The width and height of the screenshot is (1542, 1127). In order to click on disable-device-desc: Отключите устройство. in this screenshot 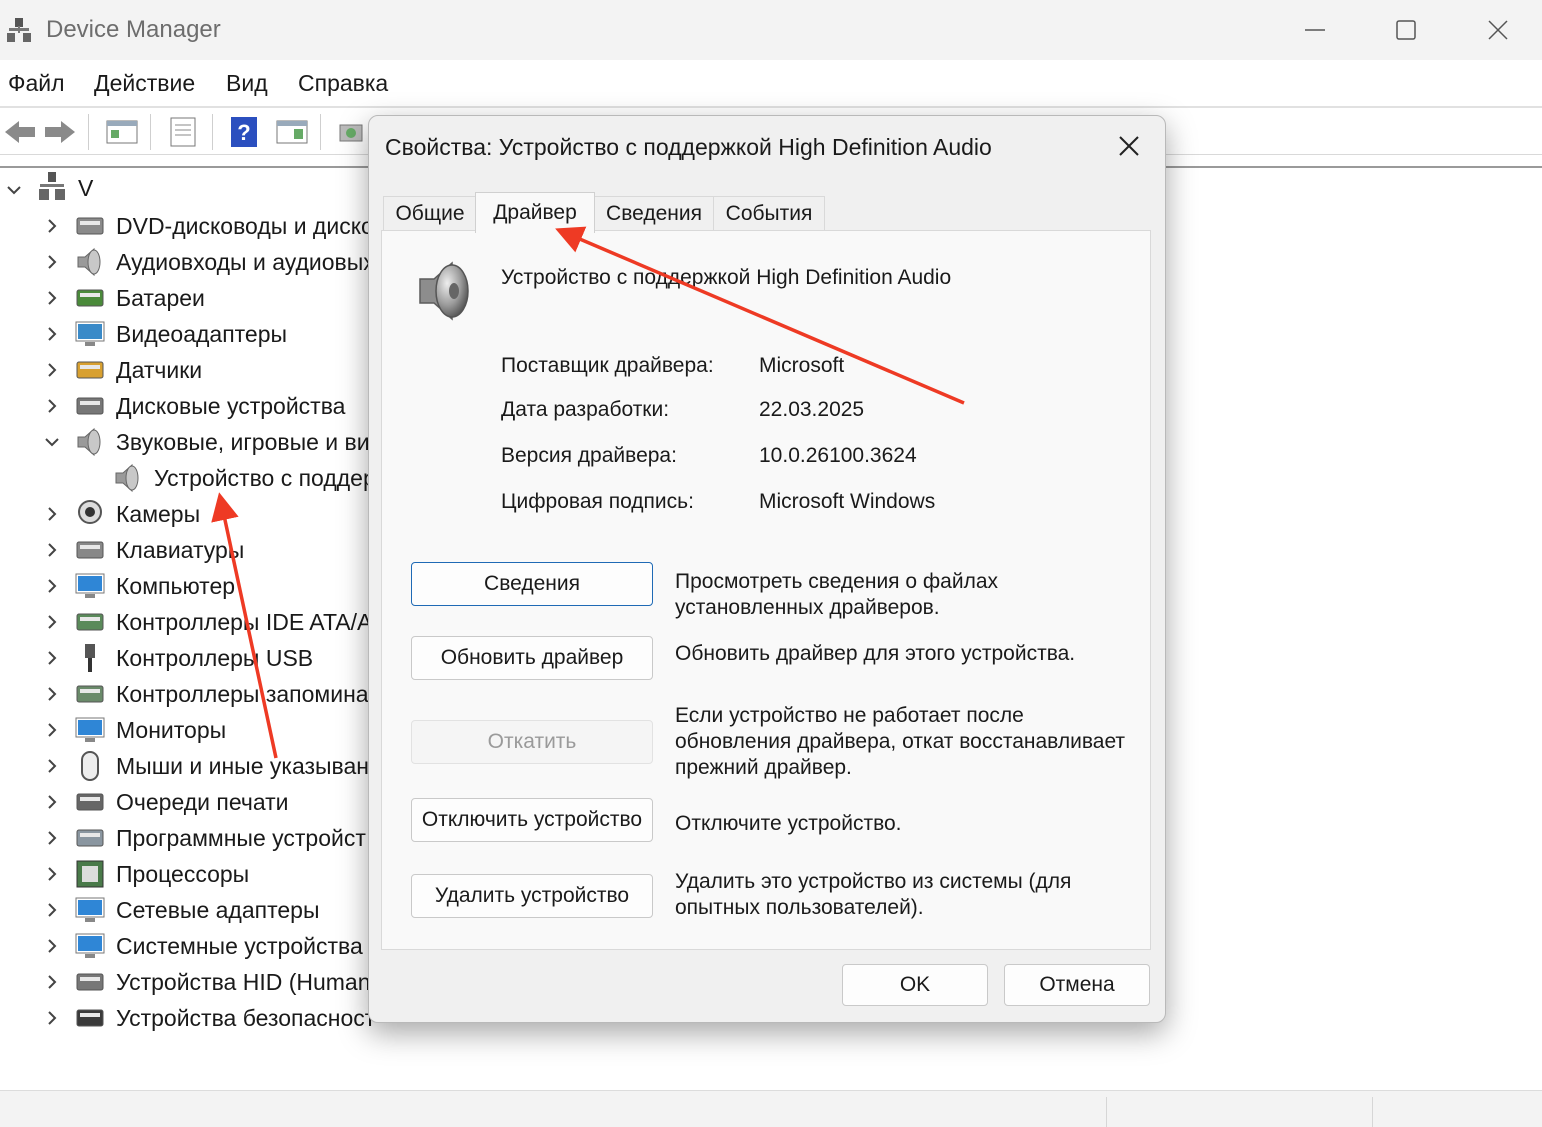, I will do `click(788, 823)`.